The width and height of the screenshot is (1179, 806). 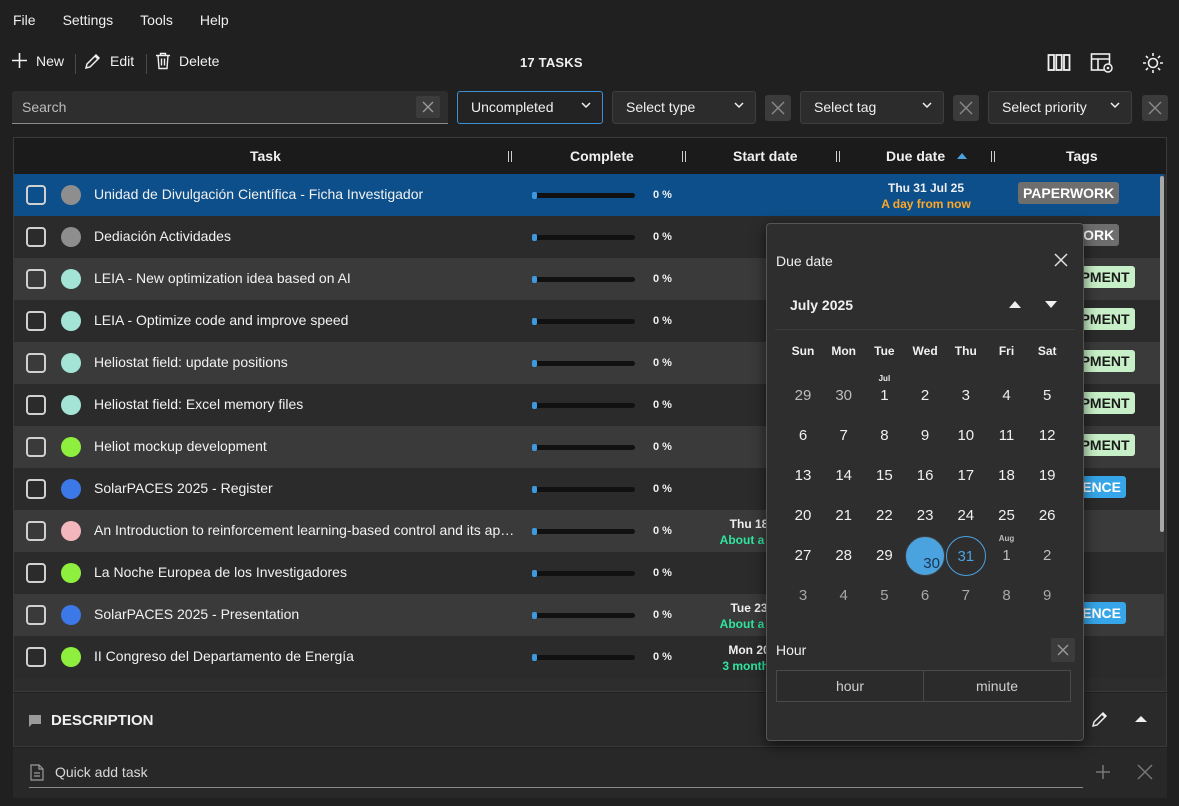 I want to click on calendar-day: 11, so click(x=1007, y=436).